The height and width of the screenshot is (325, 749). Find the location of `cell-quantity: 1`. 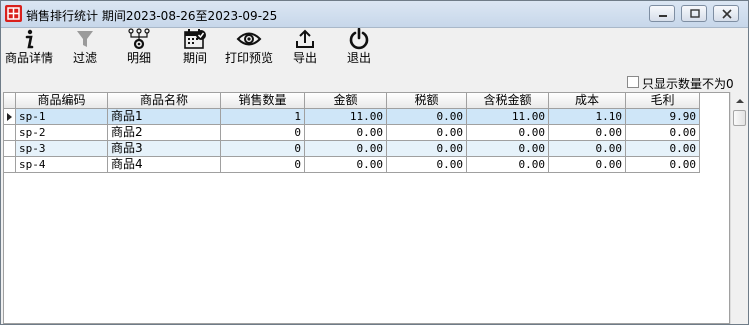

cell-quantity: 1 is located at coordinates (263, 117).